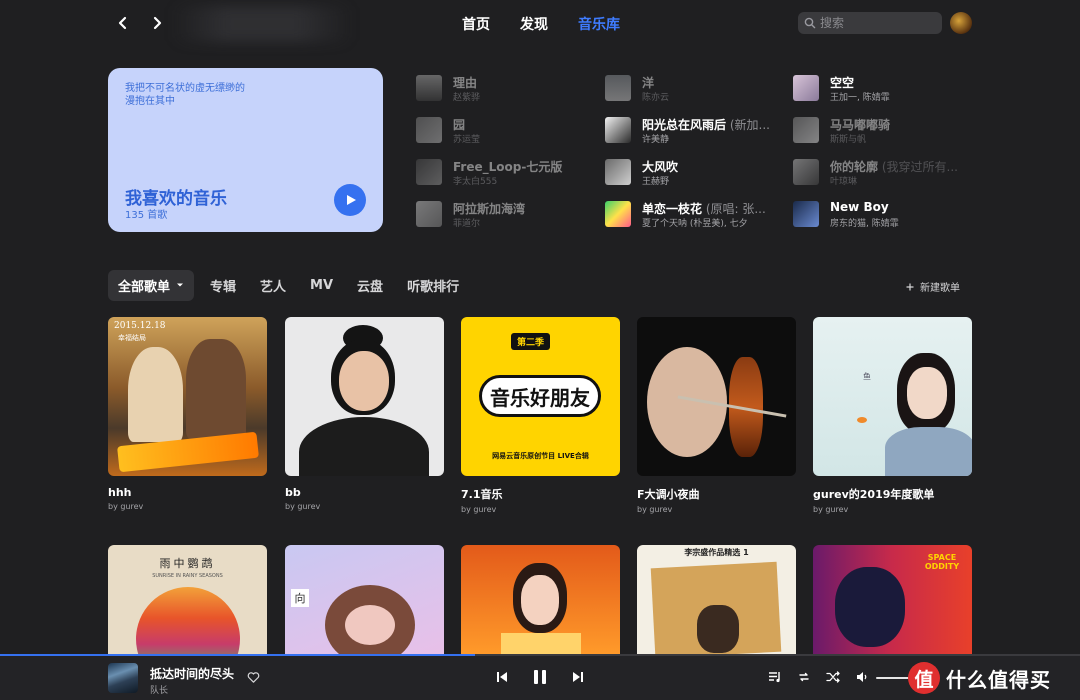  I want to click on playlist-cover: 第二季 音乐好朋友 网易云音乐原创节目 LIVE合辑, so click(540, 396).